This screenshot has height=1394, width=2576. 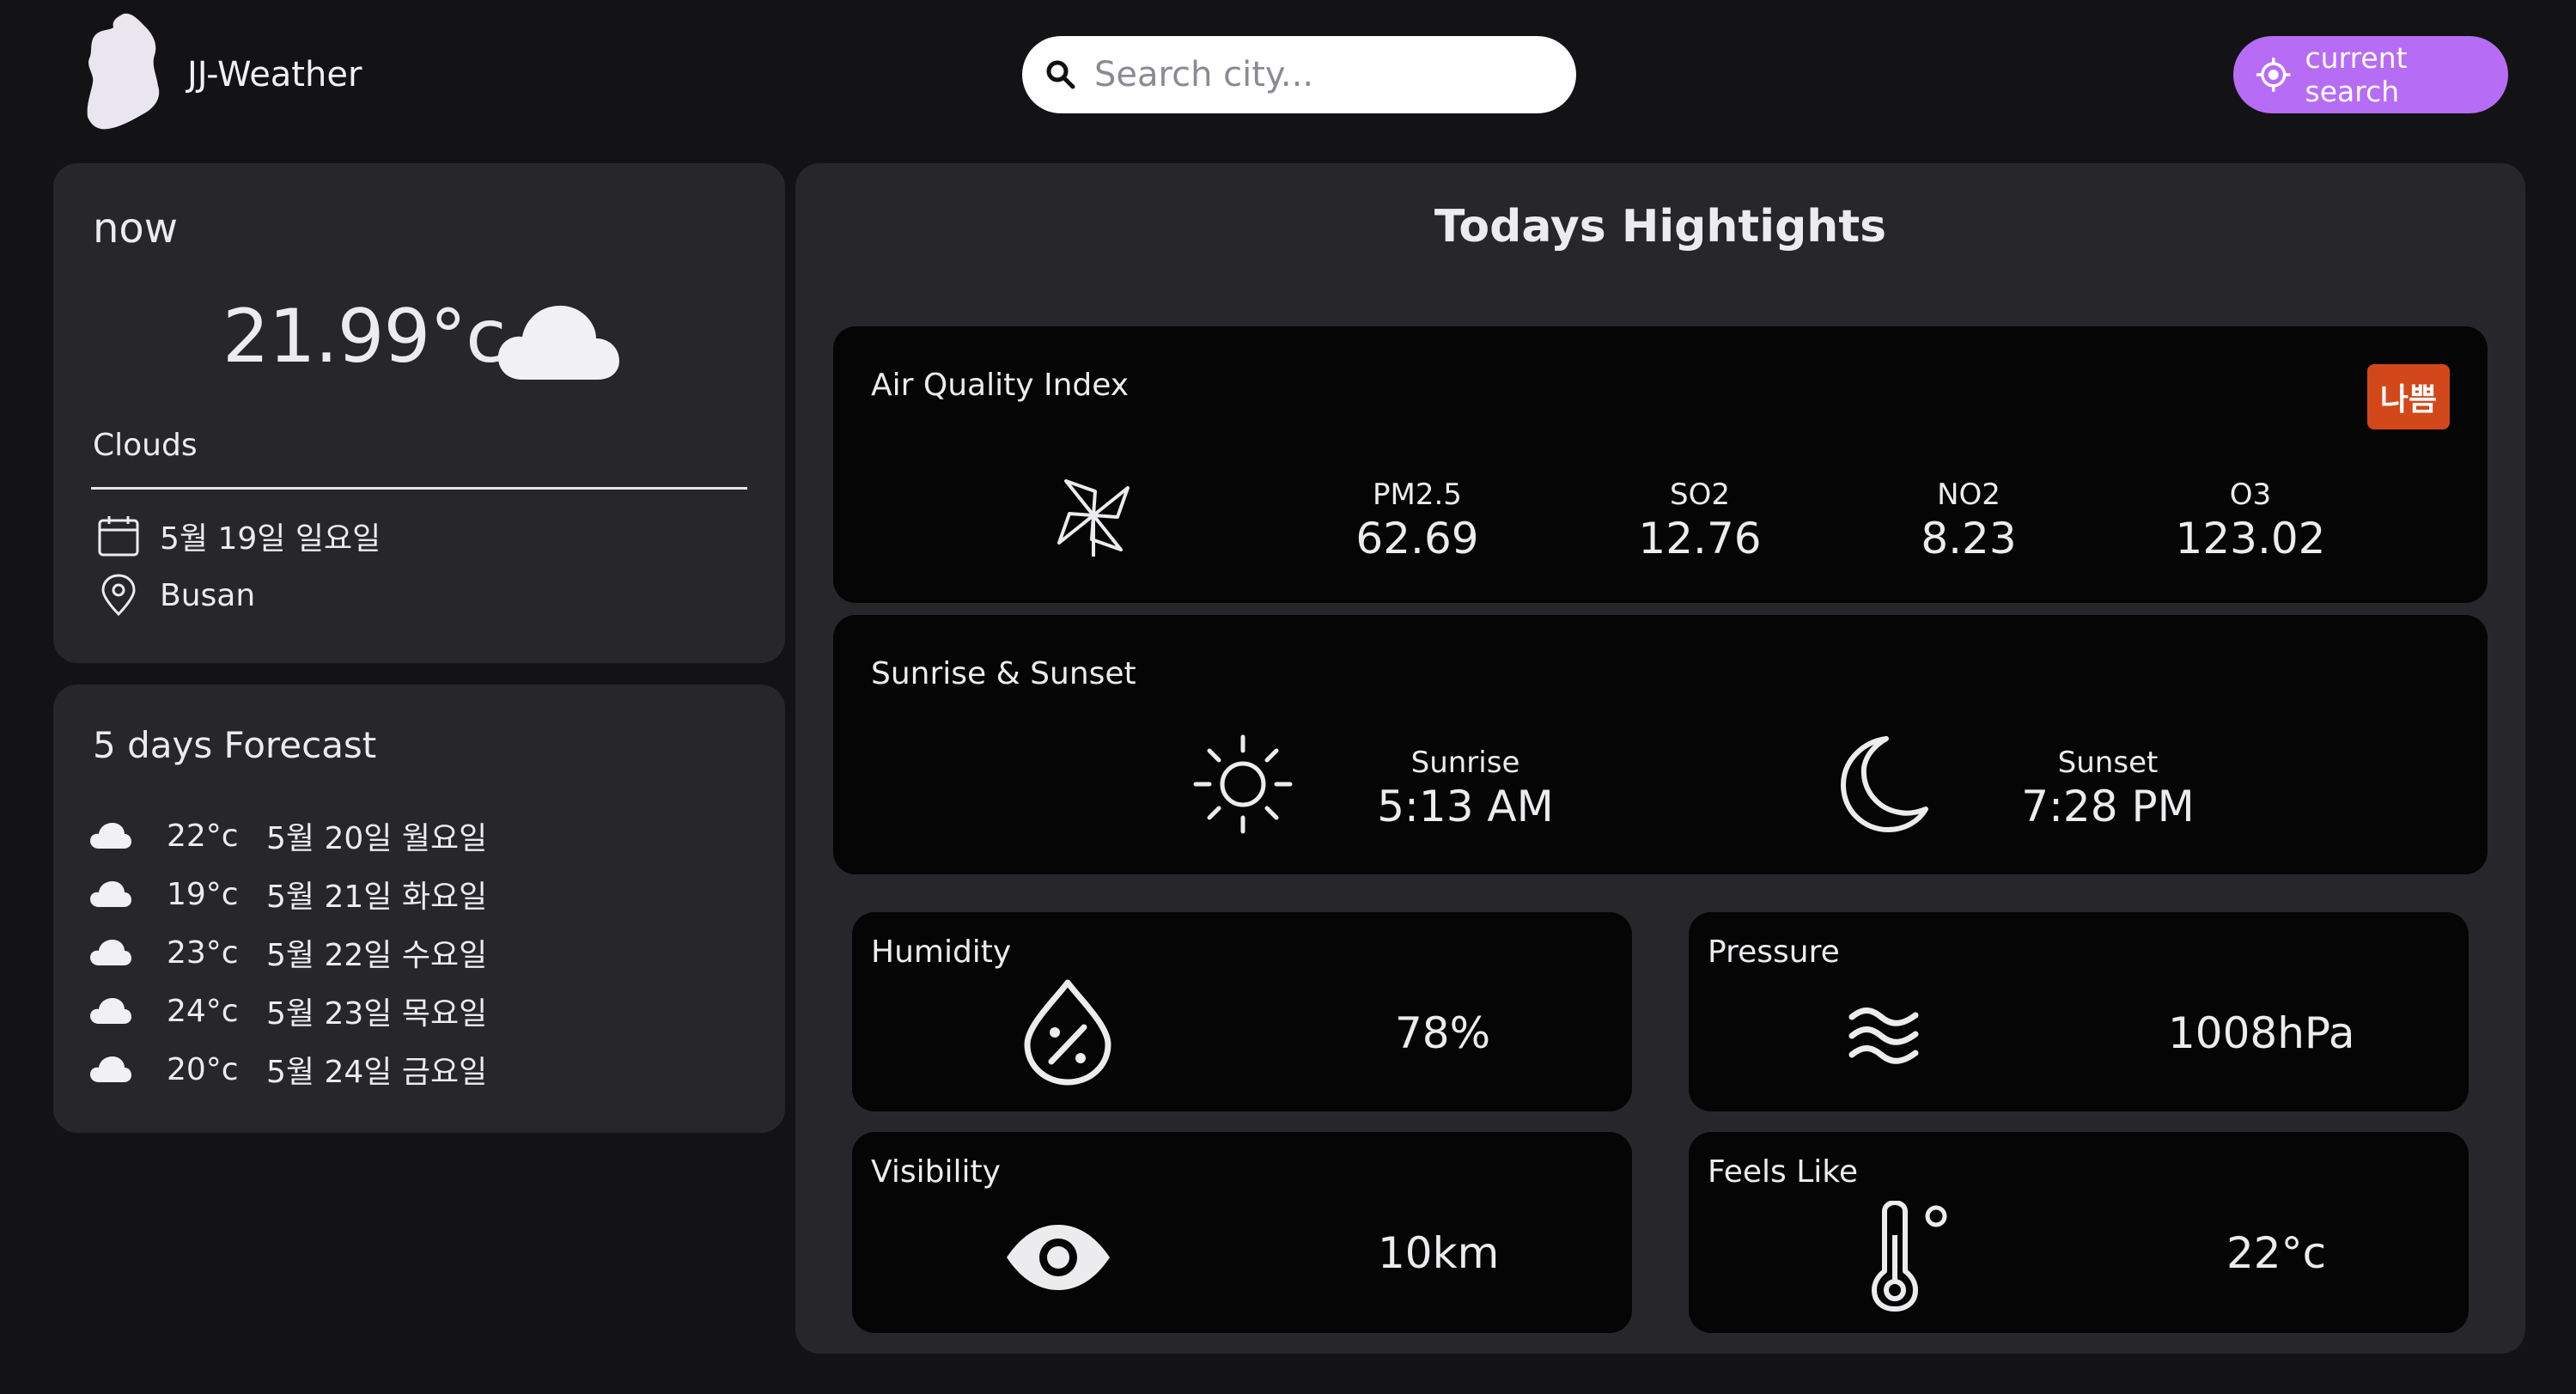 I want to click on forecast-row: 22°c 5월 20일 월요일, so click(x=288, y=836).